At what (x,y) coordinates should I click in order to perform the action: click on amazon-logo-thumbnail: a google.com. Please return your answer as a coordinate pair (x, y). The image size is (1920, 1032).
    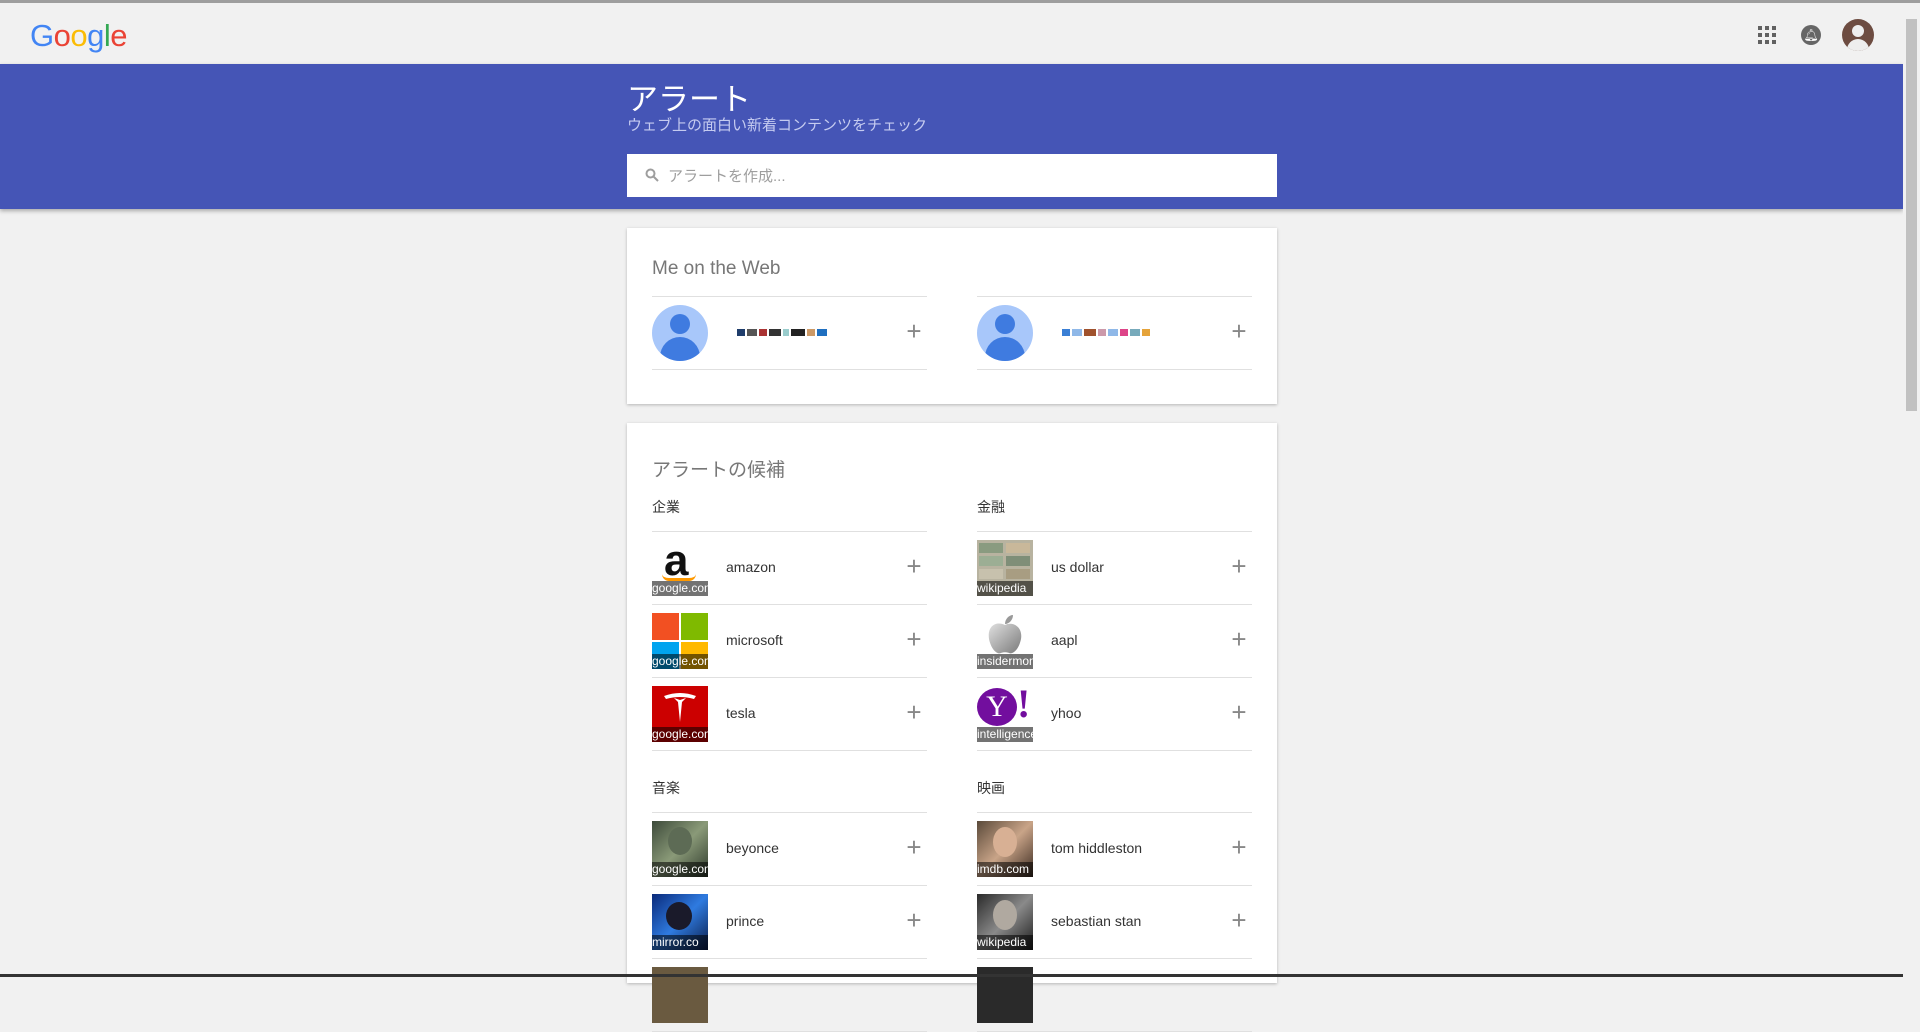
    Looking at the image, I should click on (680, 568).